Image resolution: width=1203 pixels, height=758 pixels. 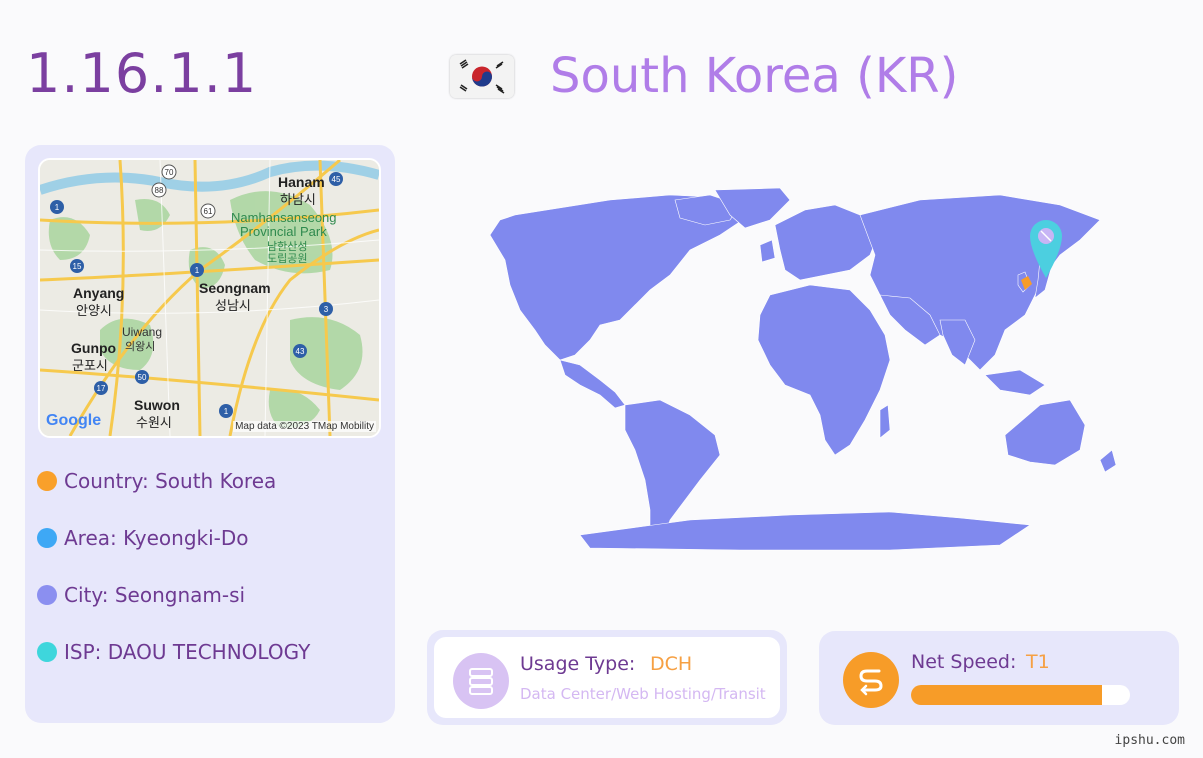 I want to click on city-text: City: Seongnam-si, so click(x=155, y=595).